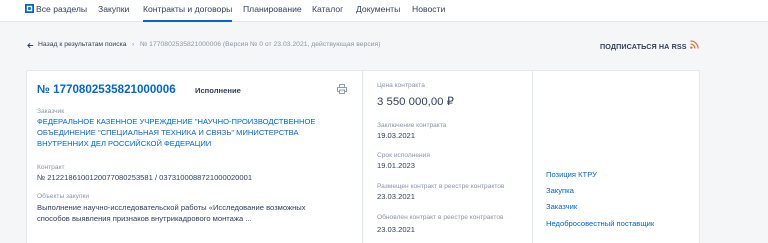  Describe the element at coordinates (401, 85) in the screenshot. I see `price-label: Цена контракта` at that location.